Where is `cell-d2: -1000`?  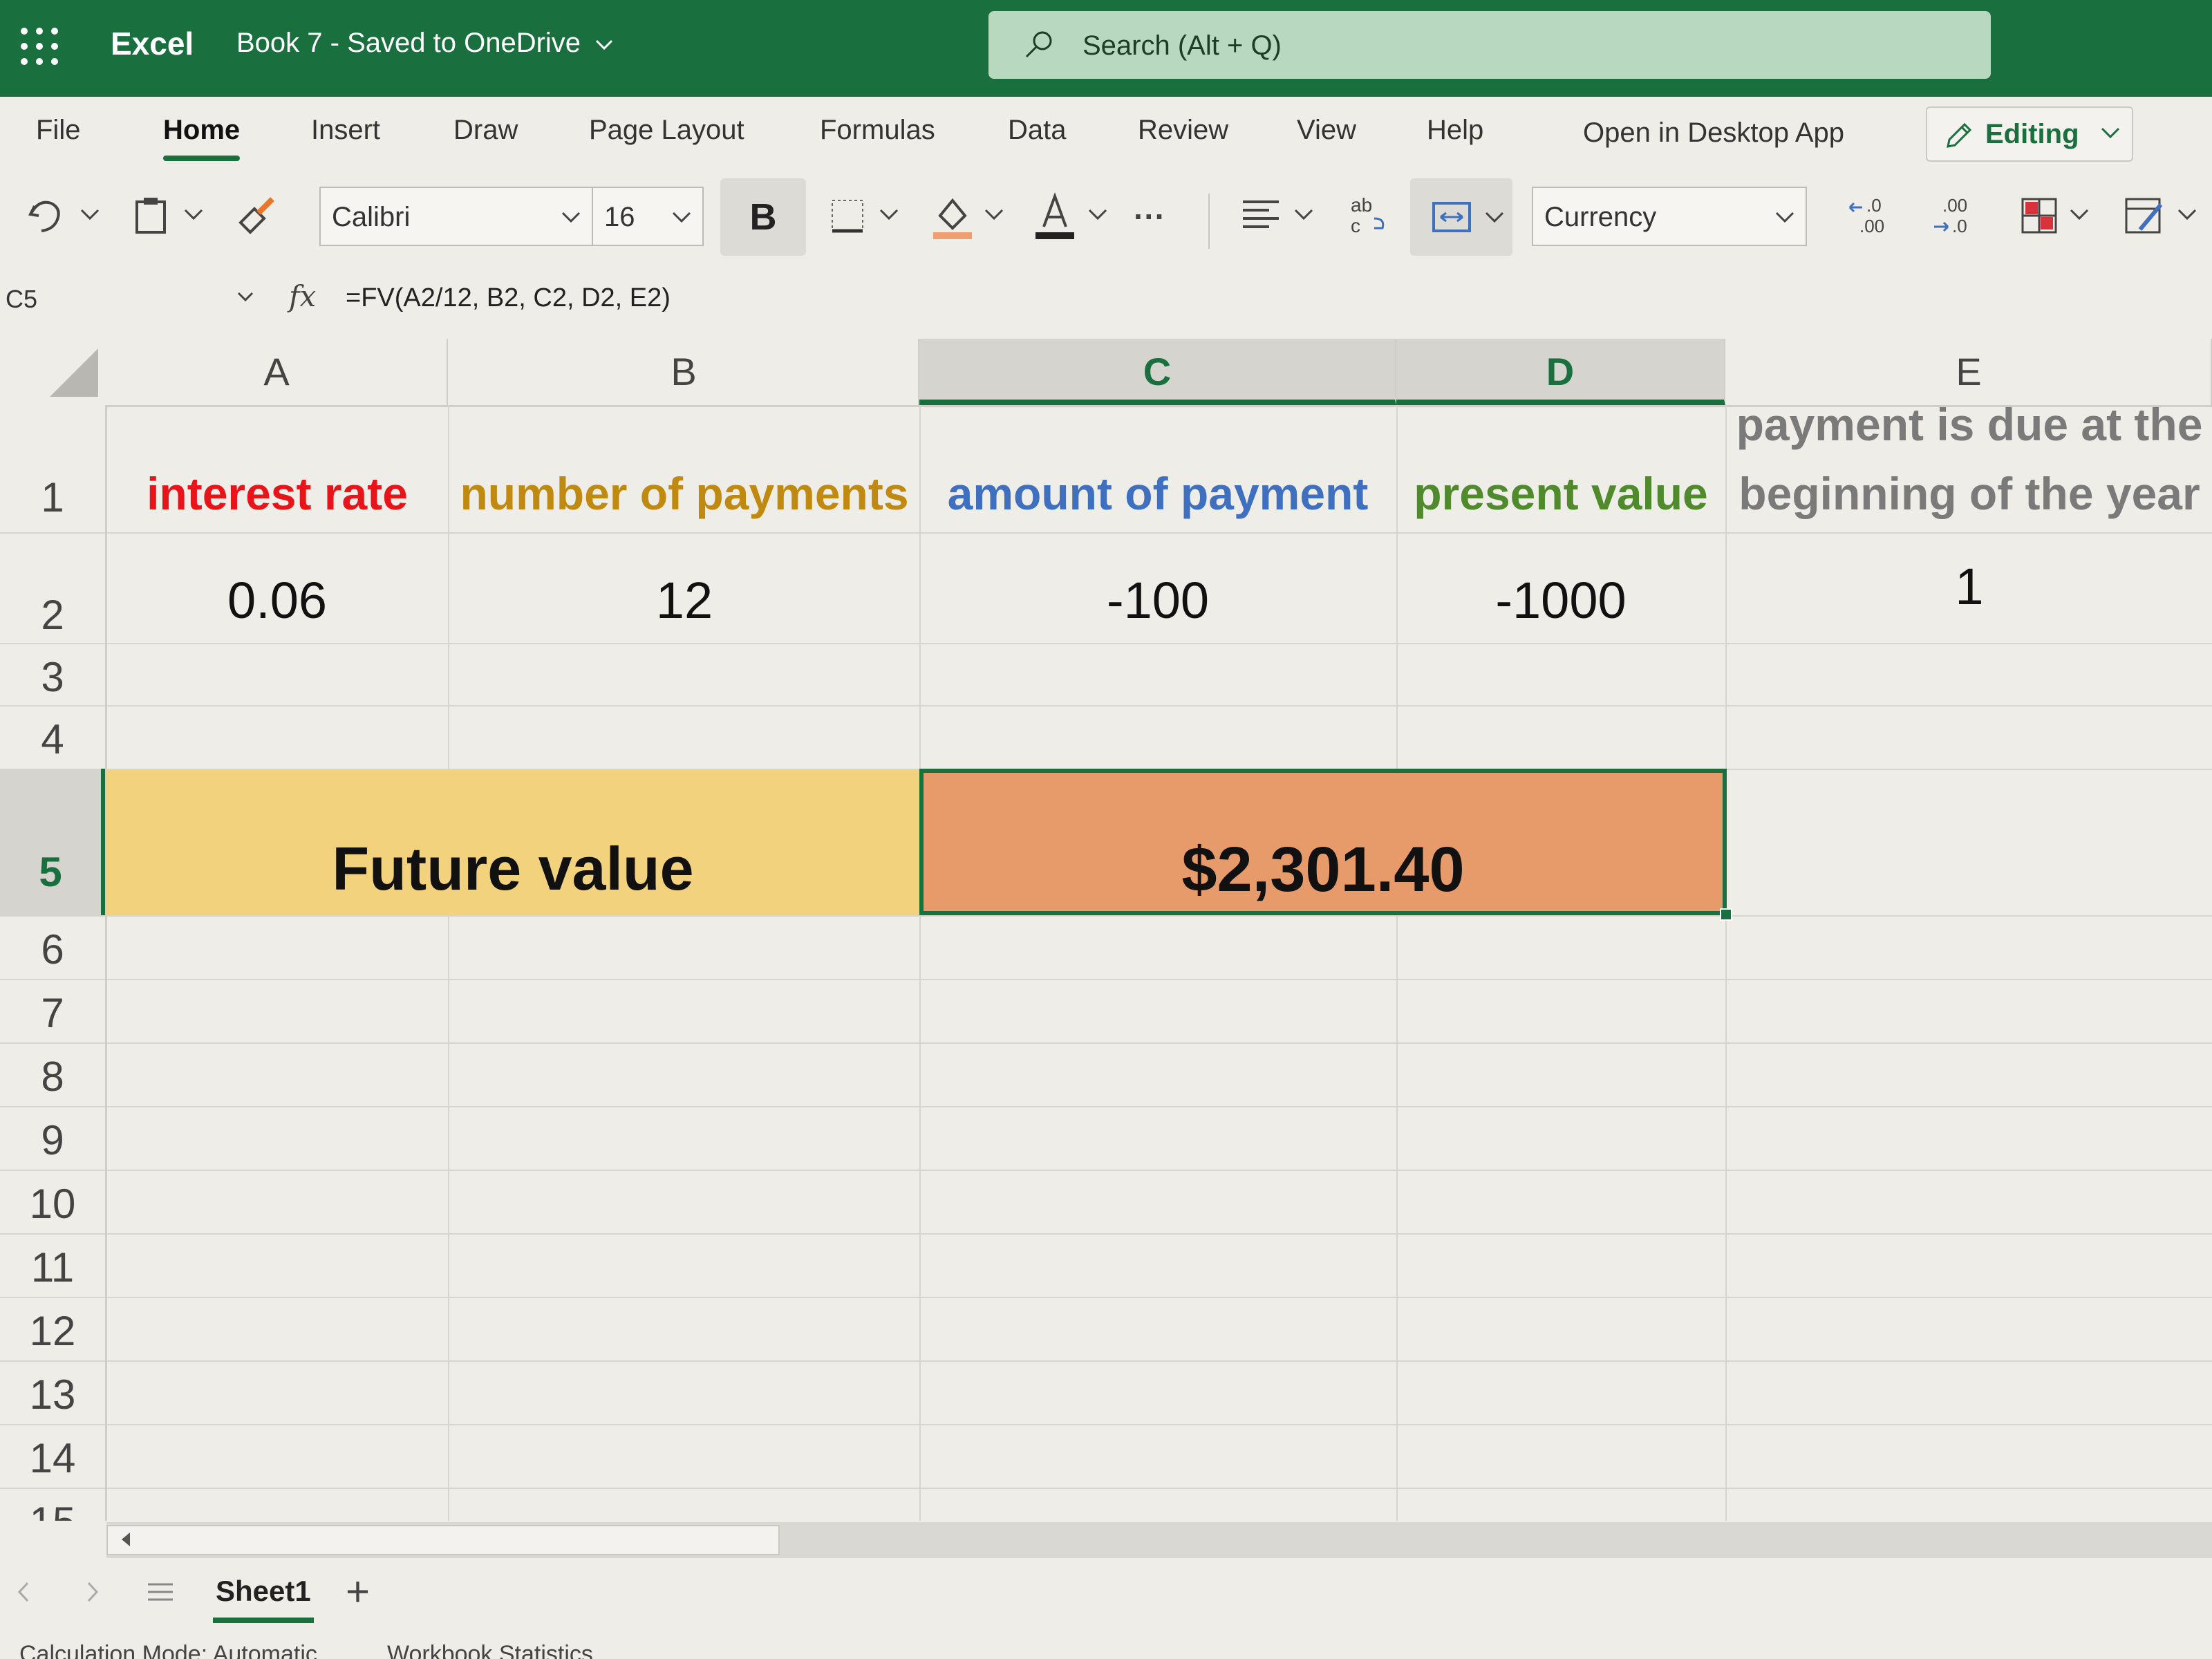
cell-d2: -1000 is located at coordinates (1560, 600).